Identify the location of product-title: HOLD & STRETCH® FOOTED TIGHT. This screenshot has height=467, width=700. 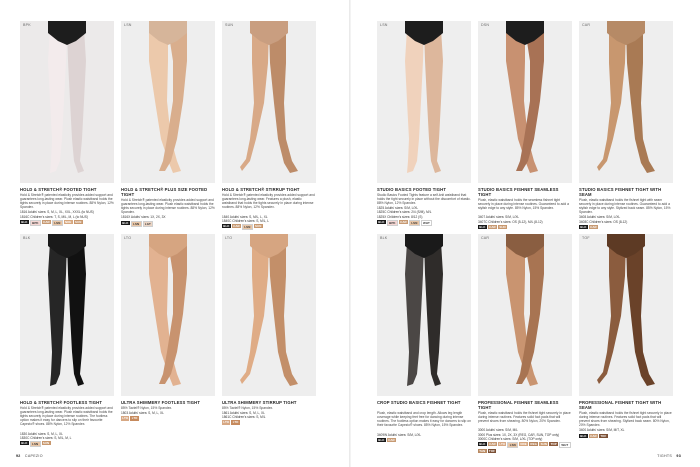
(58, 189).